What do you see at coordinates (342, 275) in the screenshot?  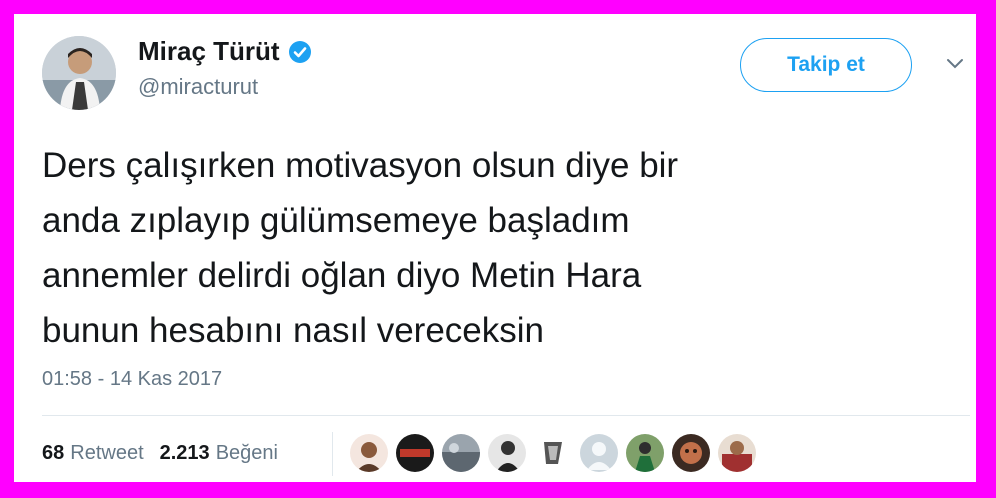 I see `tweet-line: annemler delirdi oğlan diyo Metin Hara` at bounding box center [342, 275].